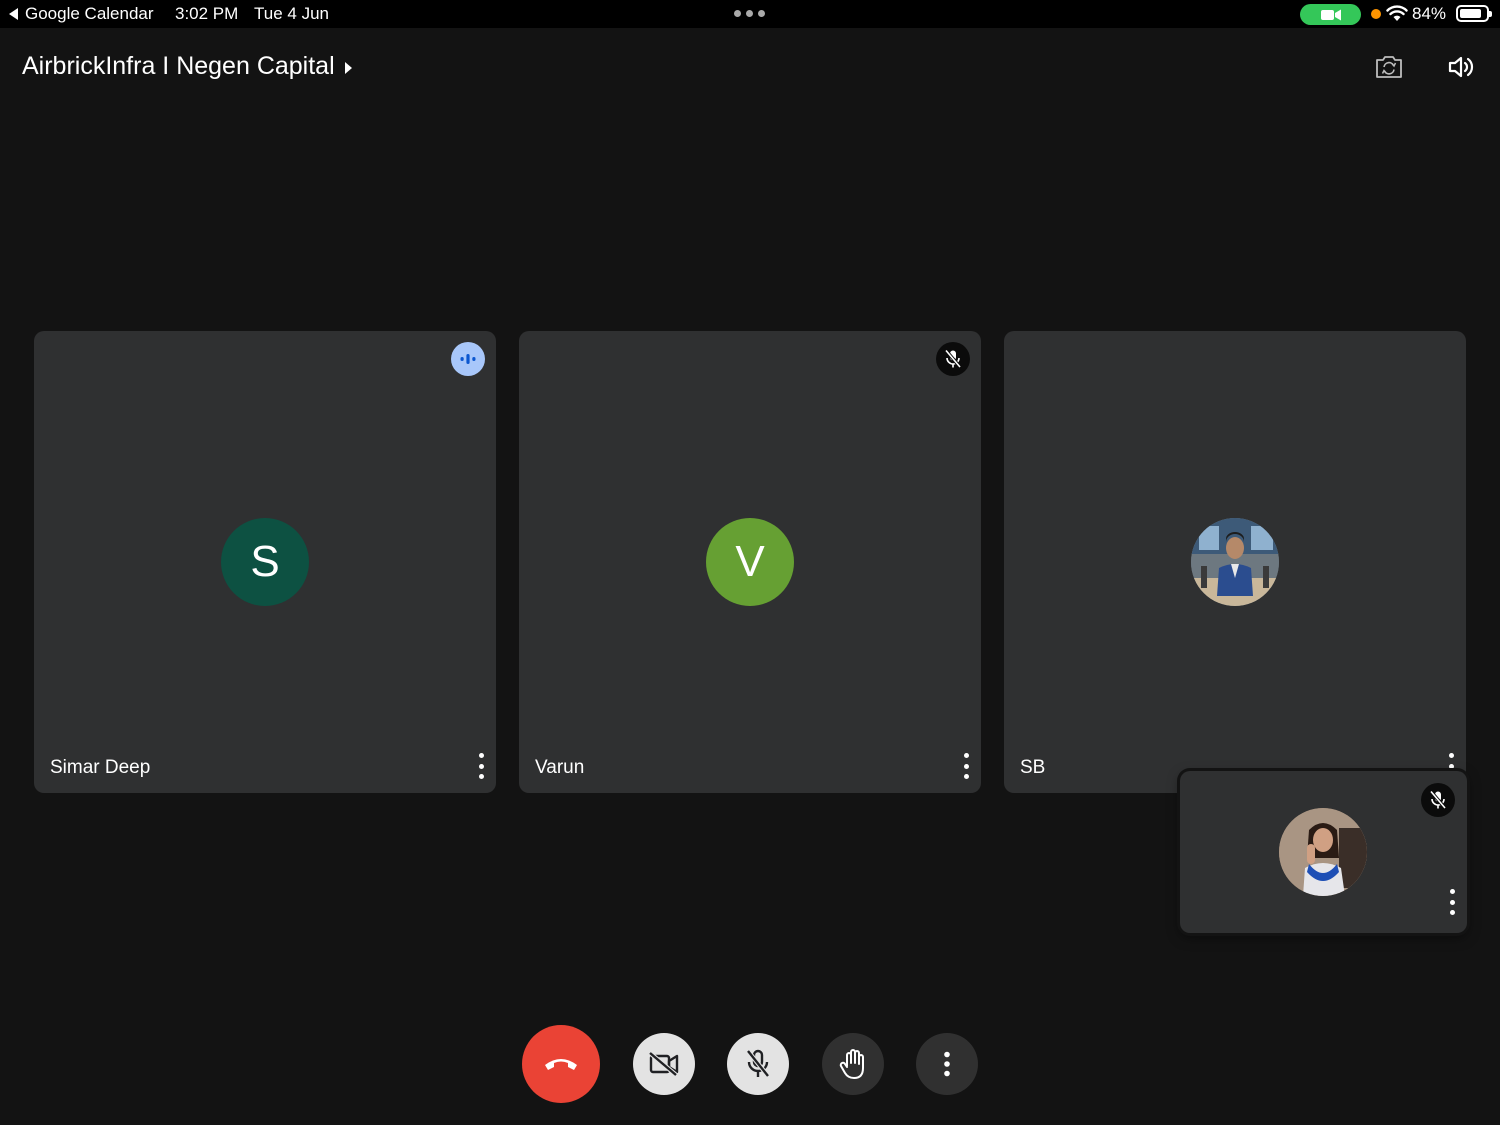 The image size is (1500, 1125). I want to click on raise-hand-icon, so click(851, 1064).